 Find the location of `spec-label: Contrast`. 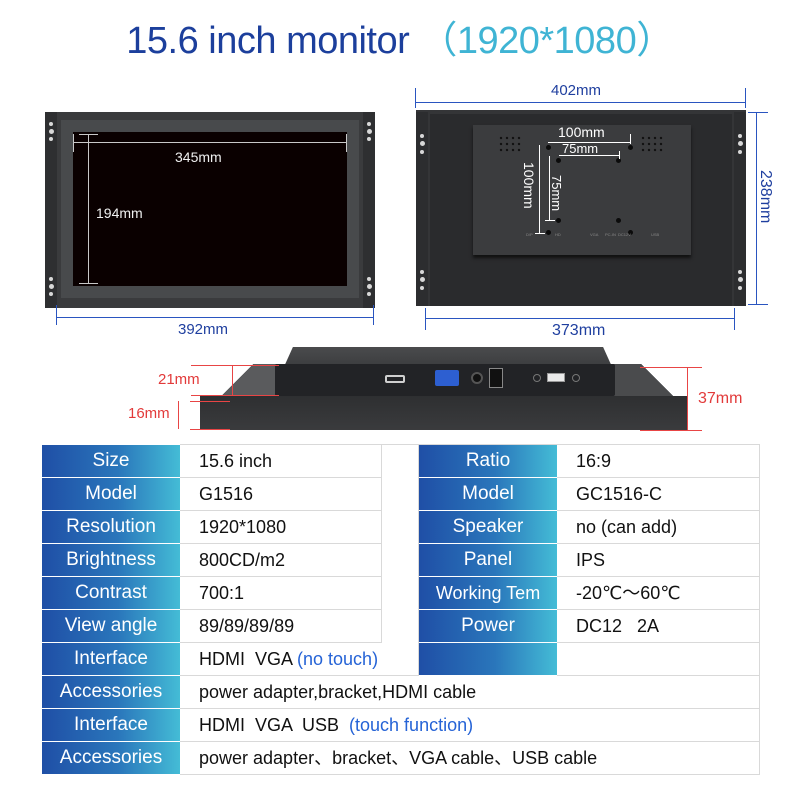

spec-label: Contrast is located at coordinates (111, 593).